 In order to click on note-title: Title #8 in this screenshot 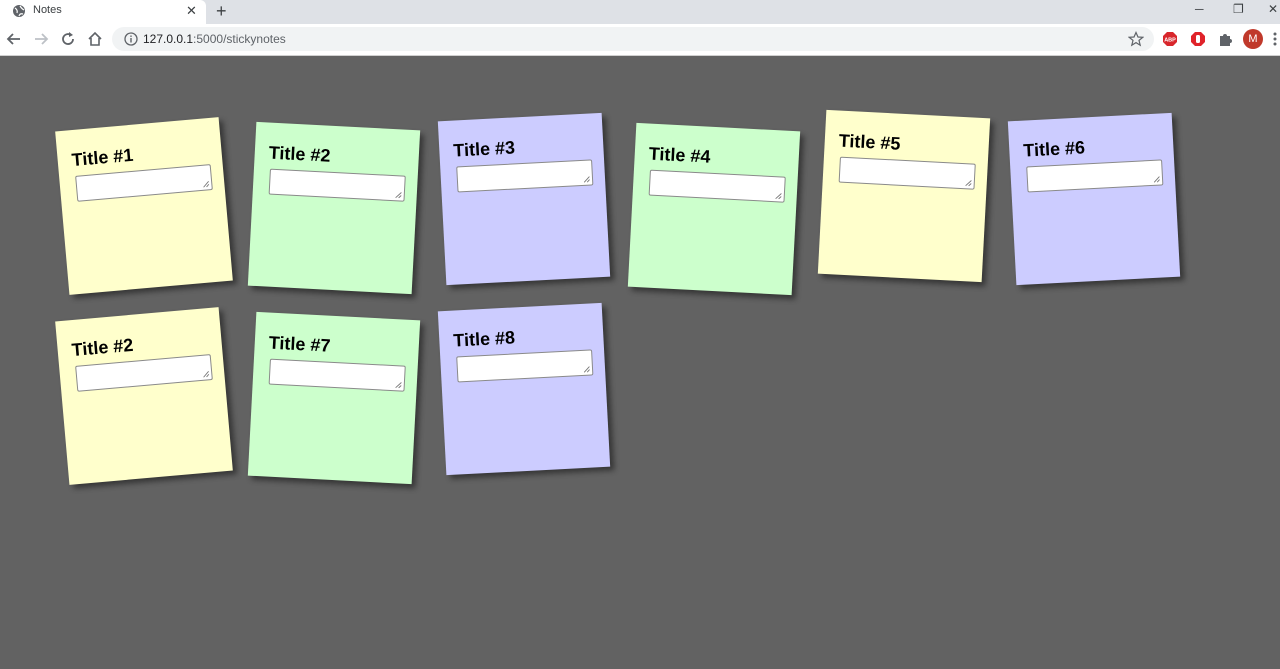, I will do `click(484, 339)`.